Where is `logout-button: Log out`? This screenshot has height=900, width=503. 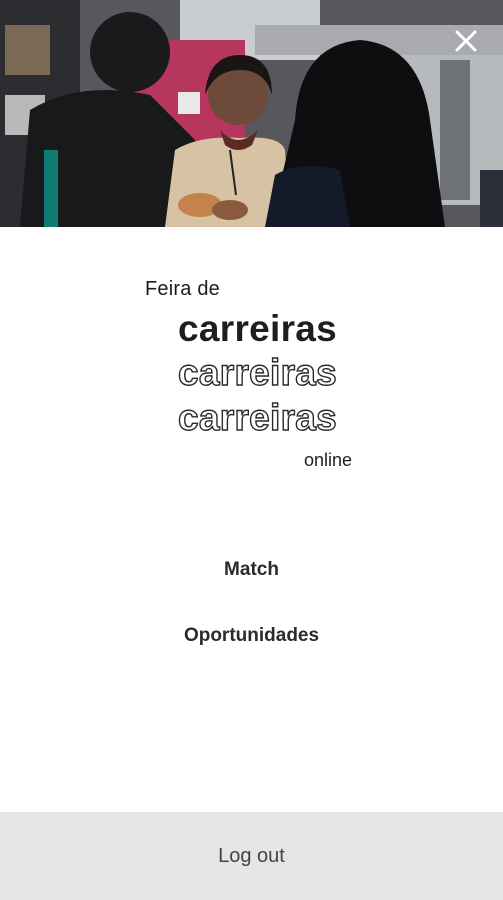
logout-button: Log out is located at coordinates (251, 856).